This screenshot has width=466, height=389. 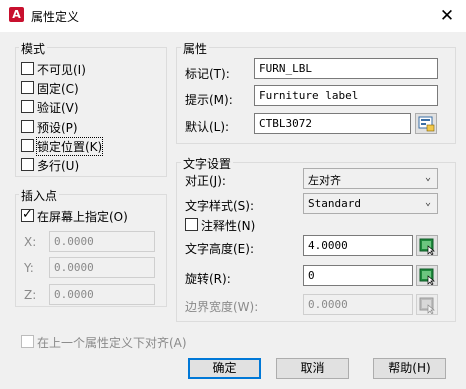 I want to click on x-field: 0.0000, so click(x=102, y=241).